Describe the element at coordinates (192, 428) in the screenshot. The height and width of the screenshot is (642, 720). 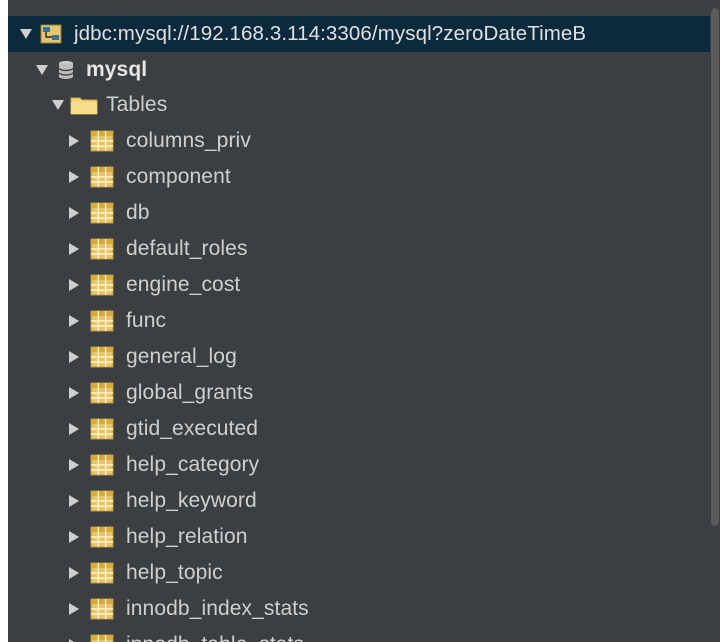
I see `table-name: gtid_executed` at that location.